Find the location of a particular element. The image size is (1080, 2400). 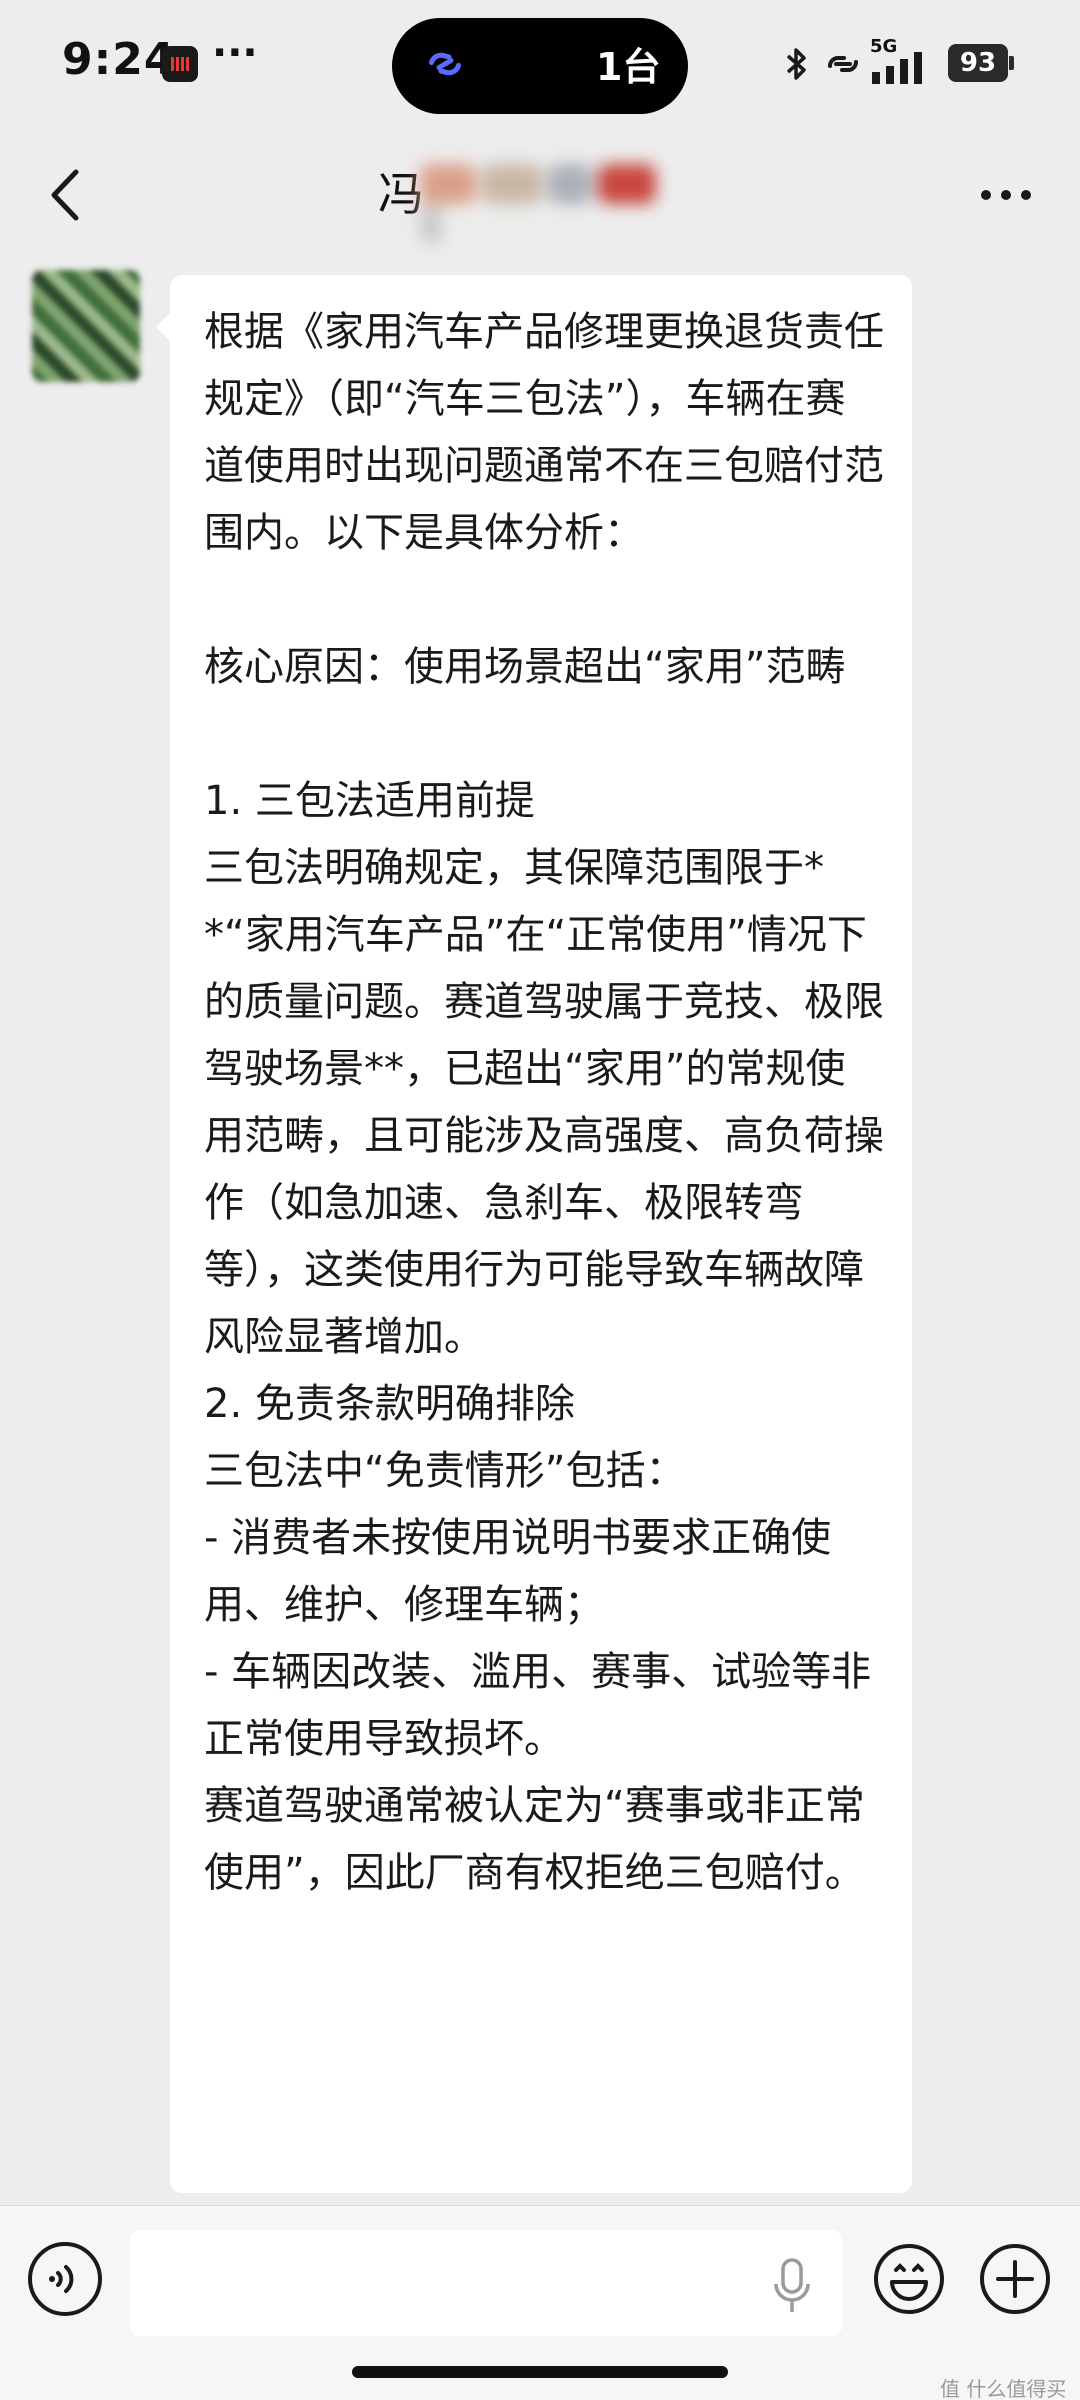

emoji-icon is located at coordinates (909, 2279).